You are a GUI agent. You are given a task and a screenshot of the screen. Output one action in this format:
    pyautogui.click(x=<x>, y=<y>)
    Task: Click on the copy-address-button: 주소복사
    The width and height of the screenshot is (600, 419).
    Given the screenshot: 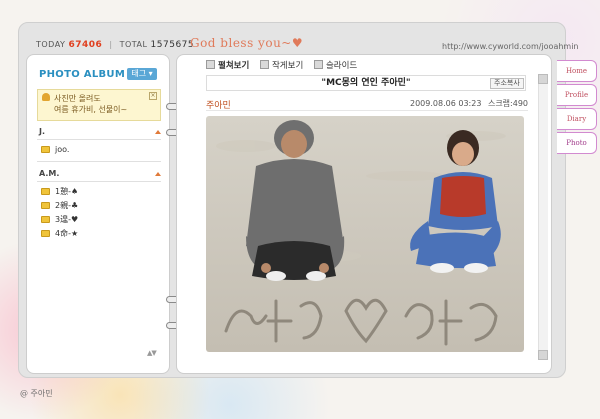 What is the action you would take?
    pyautogui.click(x=507, y=83)
    